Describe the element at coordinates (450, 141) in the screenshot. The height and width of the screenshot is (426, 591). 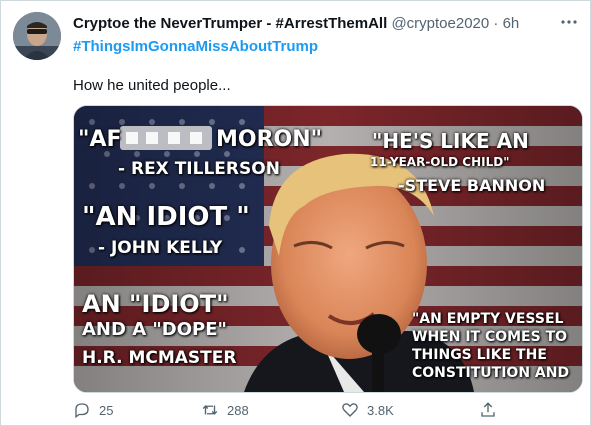
I see `quote-2a: "HE'S LIKE AN` at that location.